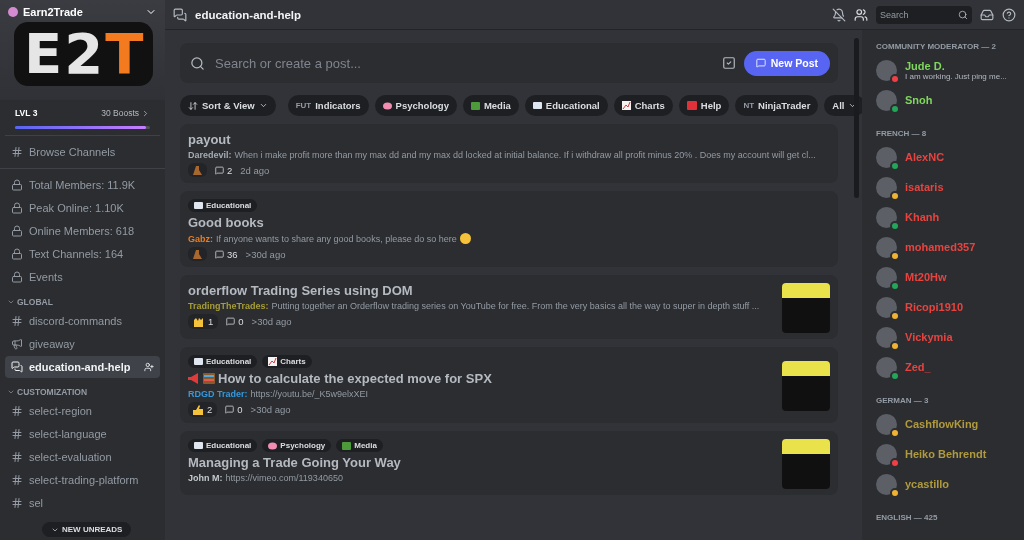 The image size is (1024, 540). I want to click on member-item: AlexNC, so click(946, 157).